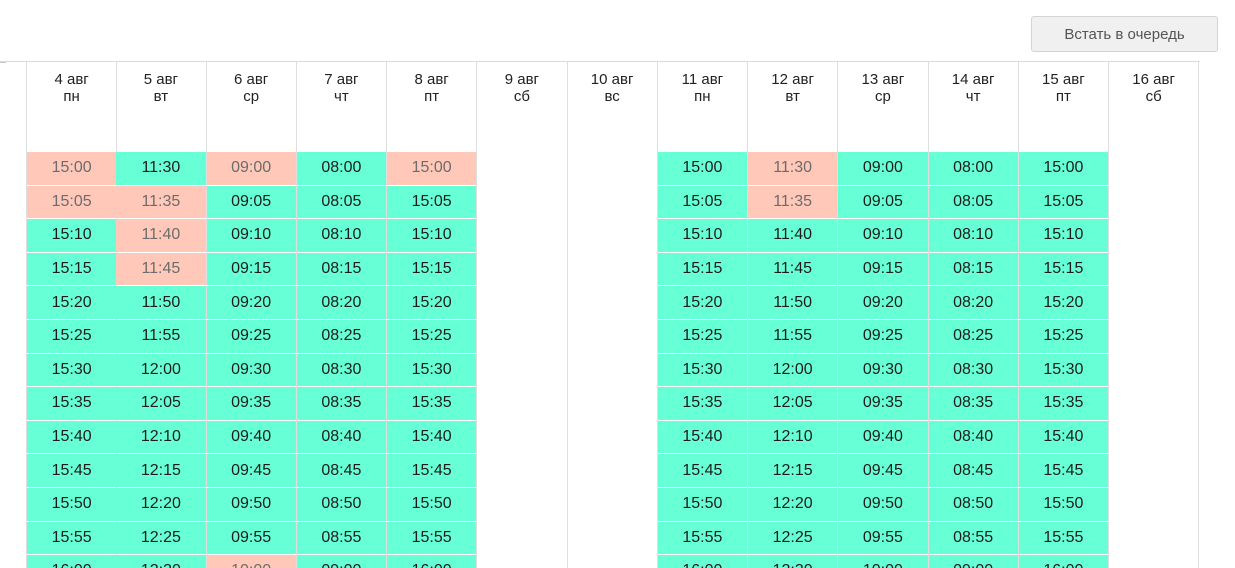 The image size is (1235, 568). I want to click on time-slot-free: 12:00, so click(161, 370).